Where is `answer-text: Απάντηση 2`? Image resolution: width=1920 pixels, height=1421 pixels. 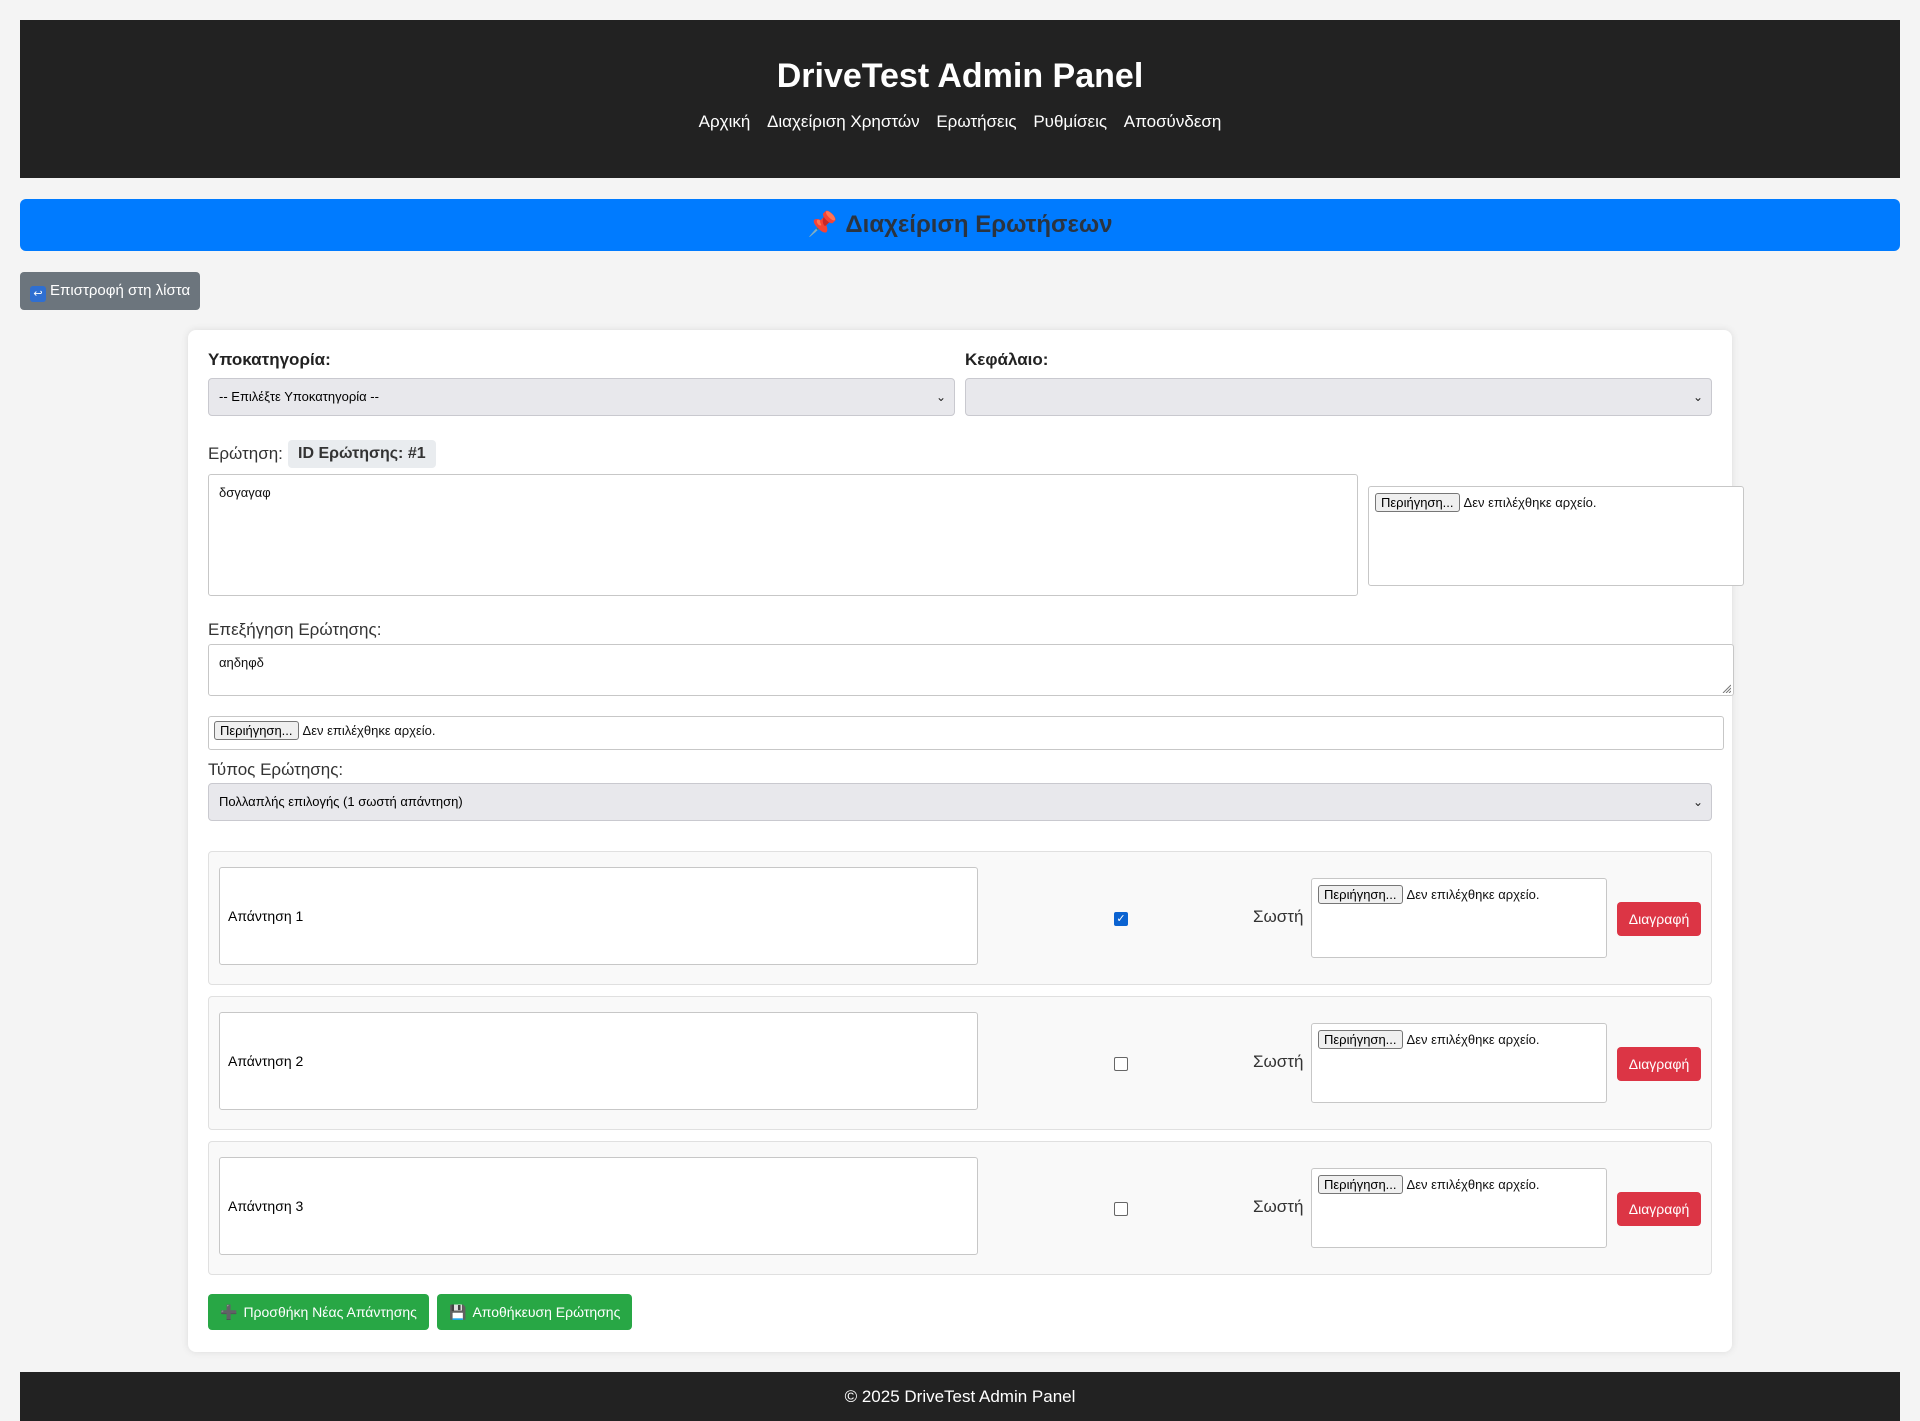
answer-text: Απάντηση 2 is located at coordinates (266, 1061).